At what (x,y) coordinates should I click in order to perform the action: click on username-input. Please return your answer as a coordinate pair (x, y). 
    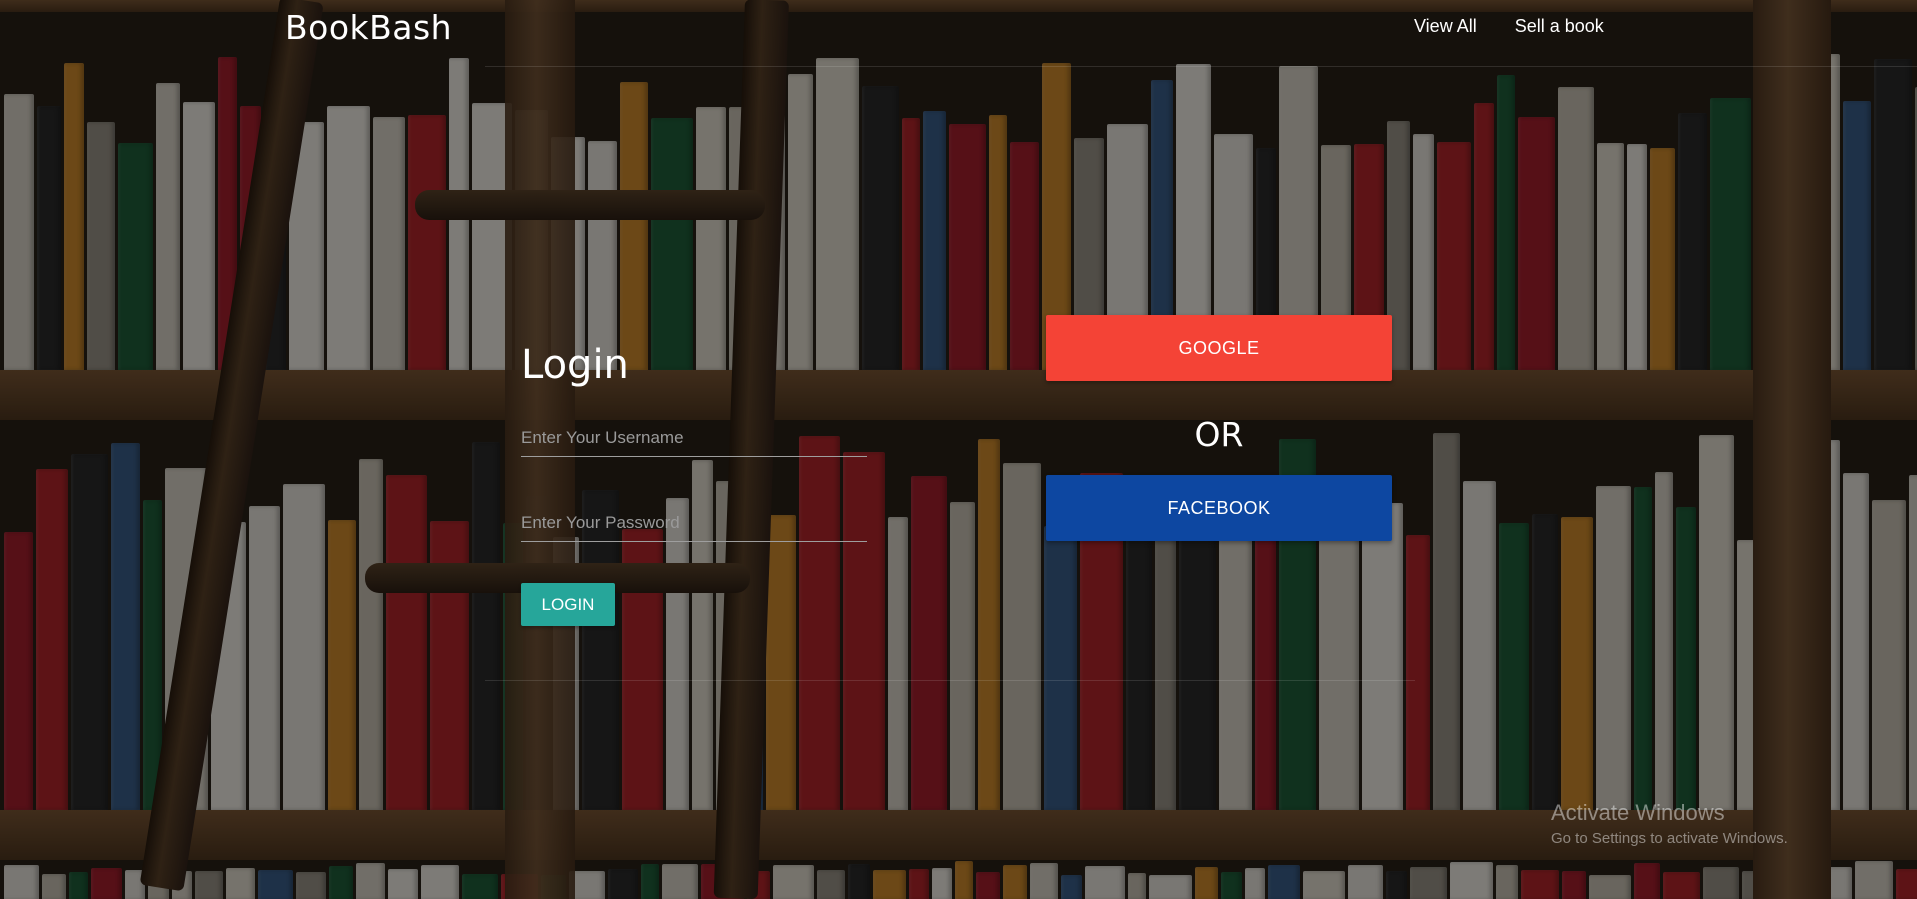
    Looking at the image, I should click on (694, 438).